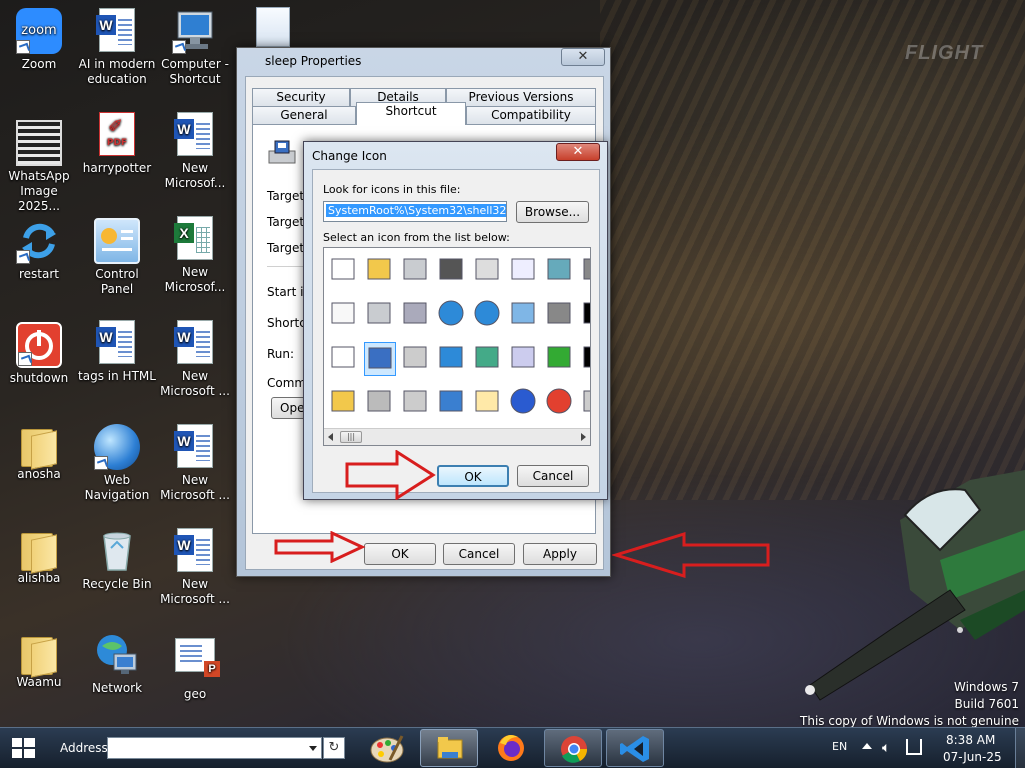 Image resolution: width=1025 pixels, height=768 pixels. Describe the element at coordinates (380, 403) in the screenshot. I see `drive-icon` at that location.